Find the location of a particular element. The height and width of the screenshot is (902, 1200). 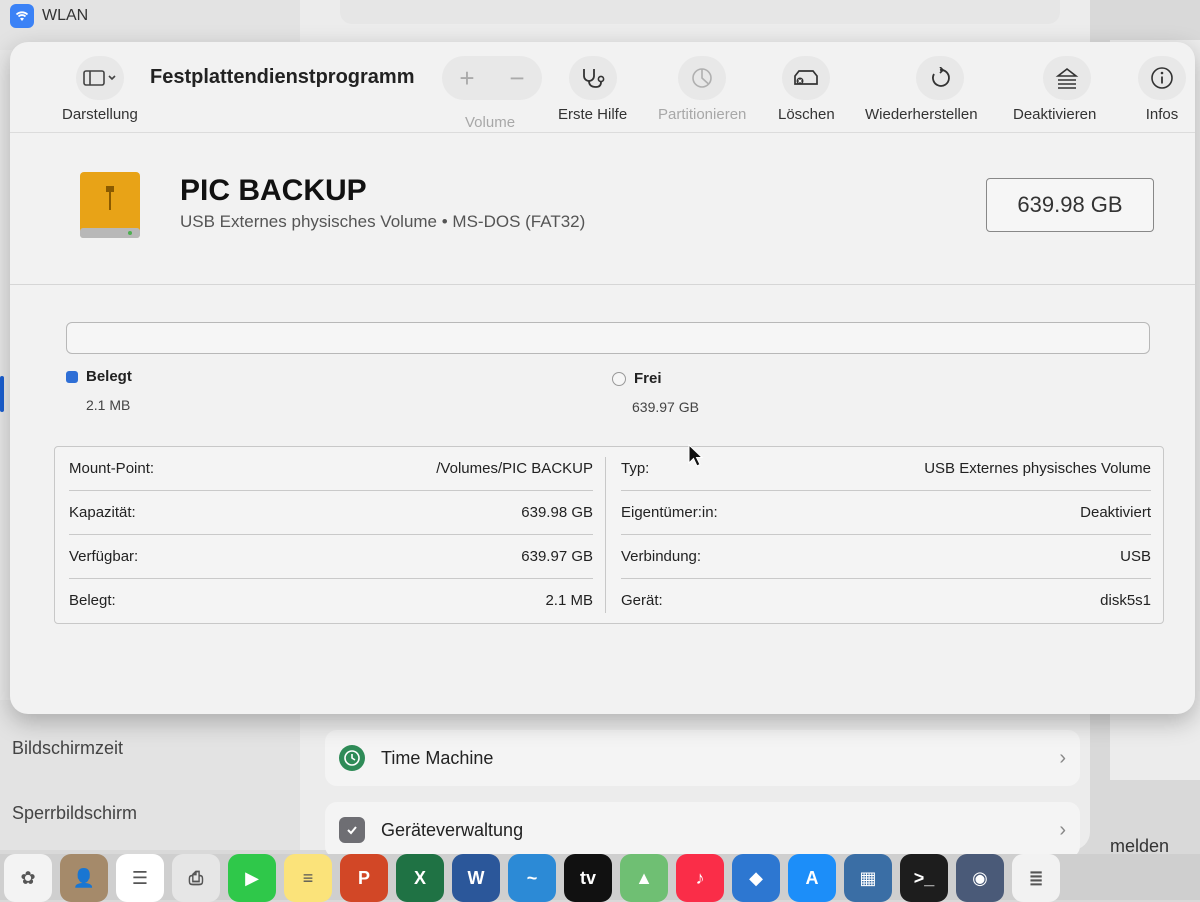

plus-icon: + is located at coordinates (466, 78).